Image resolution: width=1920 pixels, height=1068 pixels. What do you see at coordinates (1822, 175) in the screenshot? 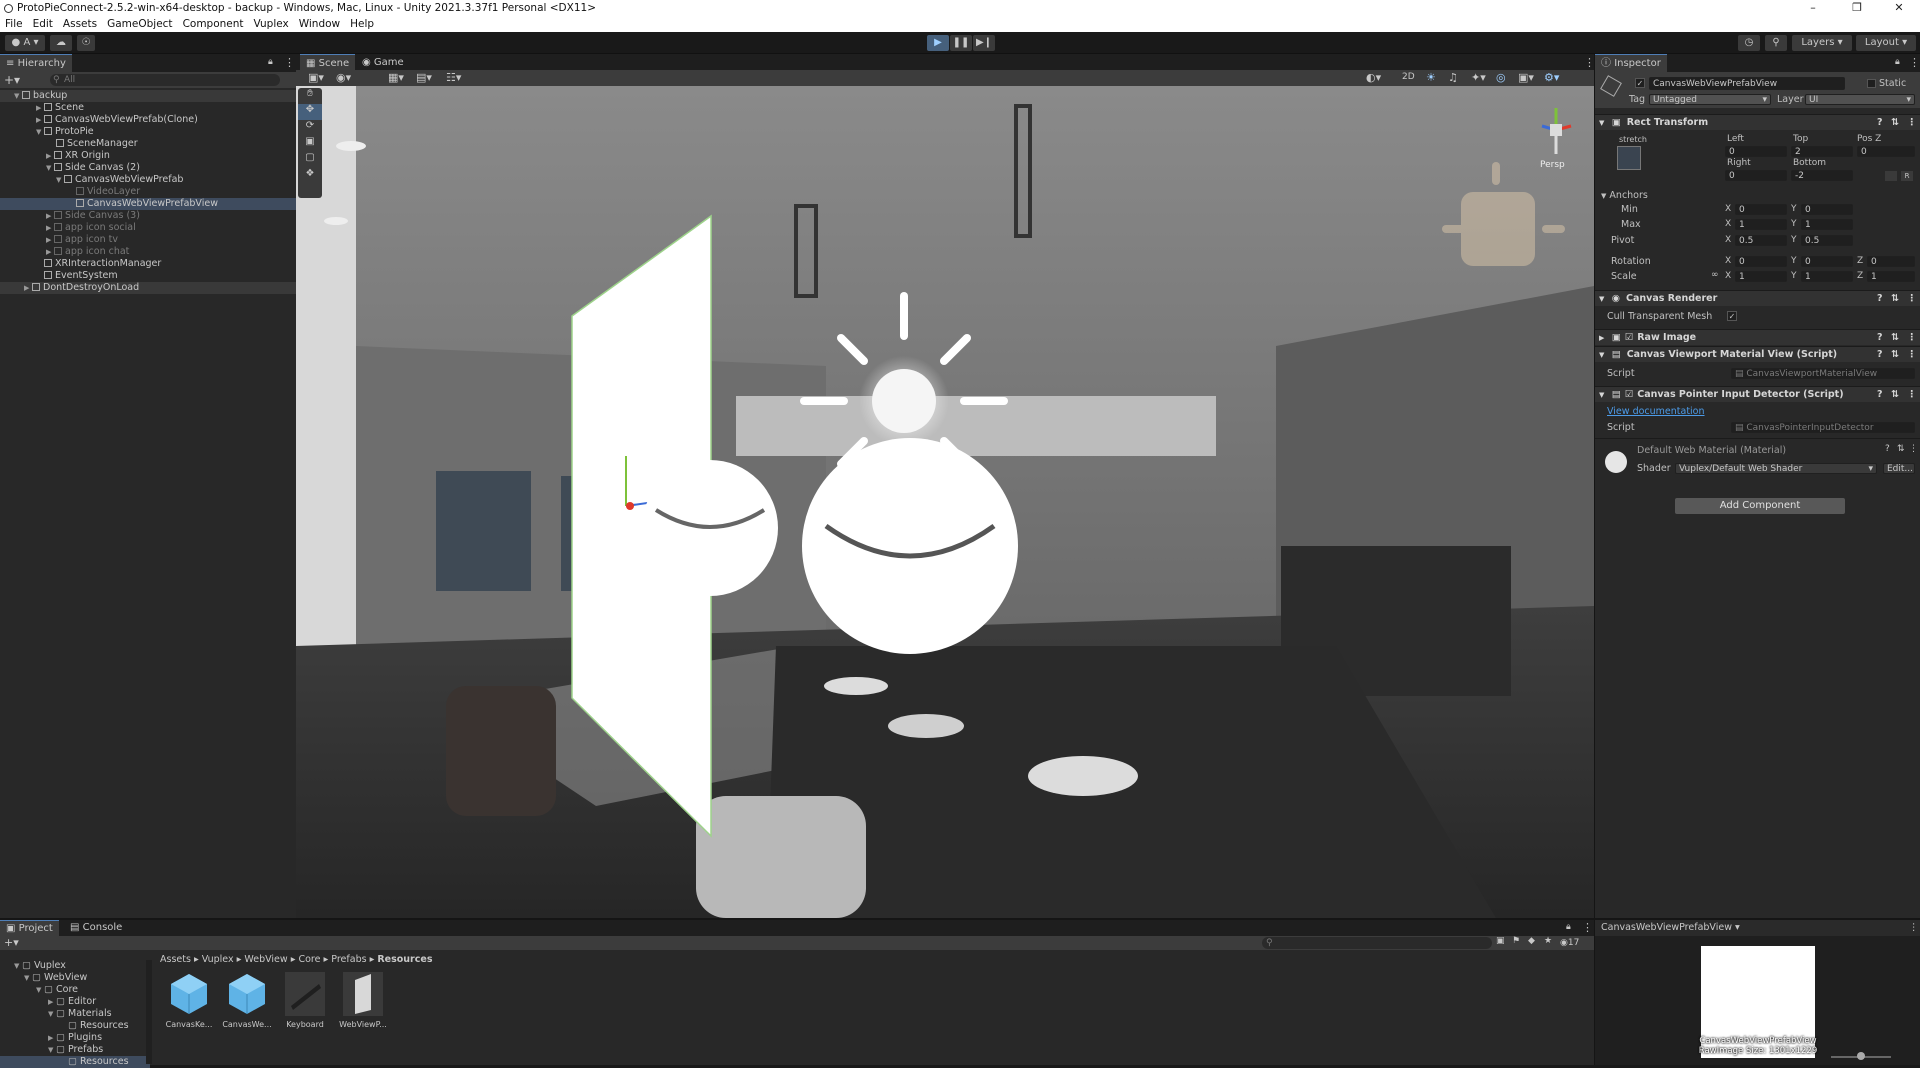
I see `bottom-field: -2` at bounding box center [1822, 175].